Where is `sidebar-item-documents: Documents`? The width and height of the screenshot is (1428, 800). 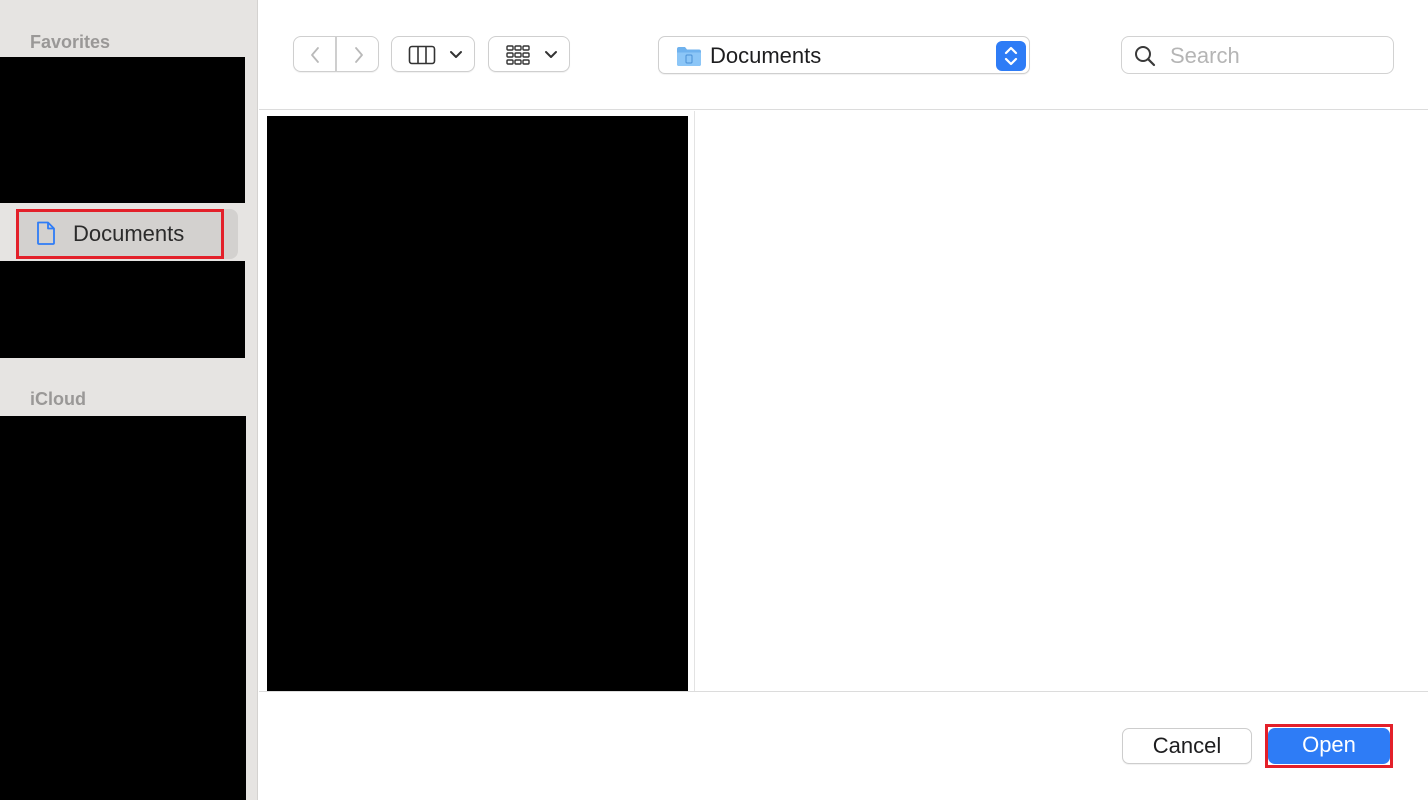 sidebar-item-documents: Documents is located at coordinates (127, 234).